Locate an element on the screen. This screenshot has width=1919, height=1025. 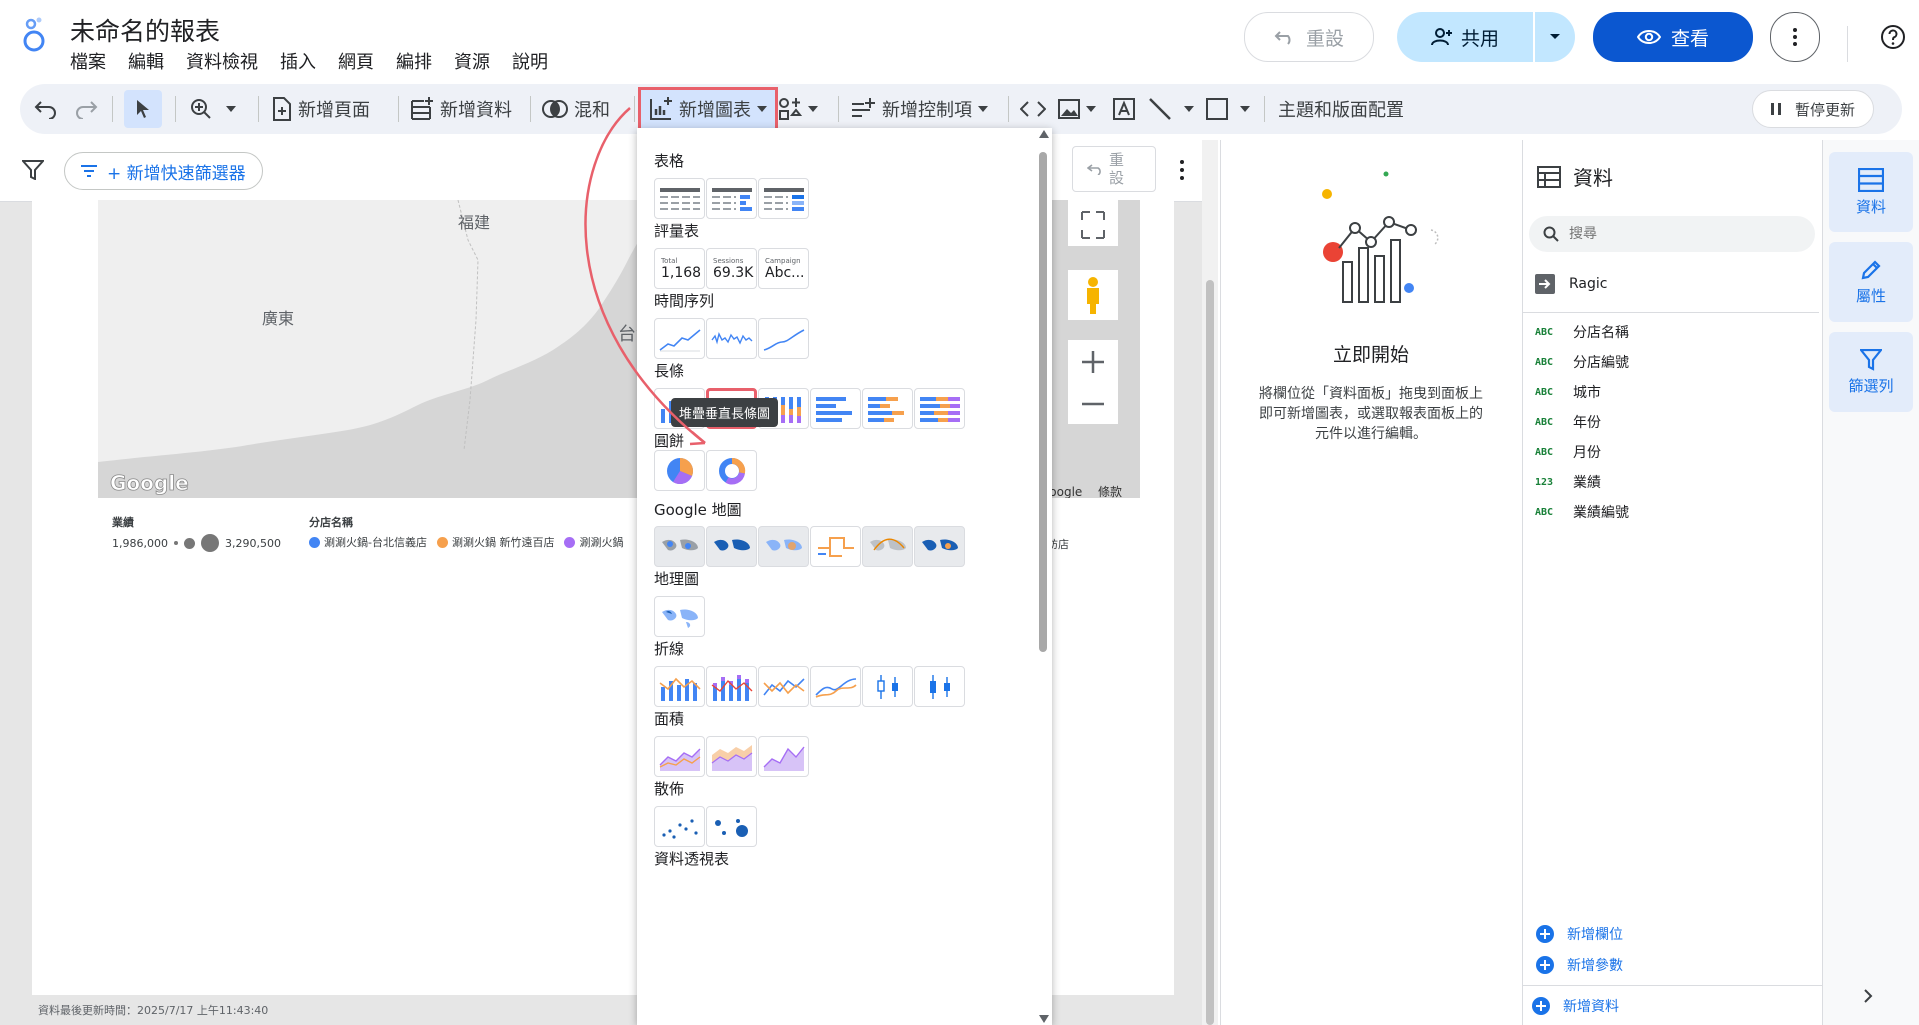
zoom-button is located at coordinates (213, 109).